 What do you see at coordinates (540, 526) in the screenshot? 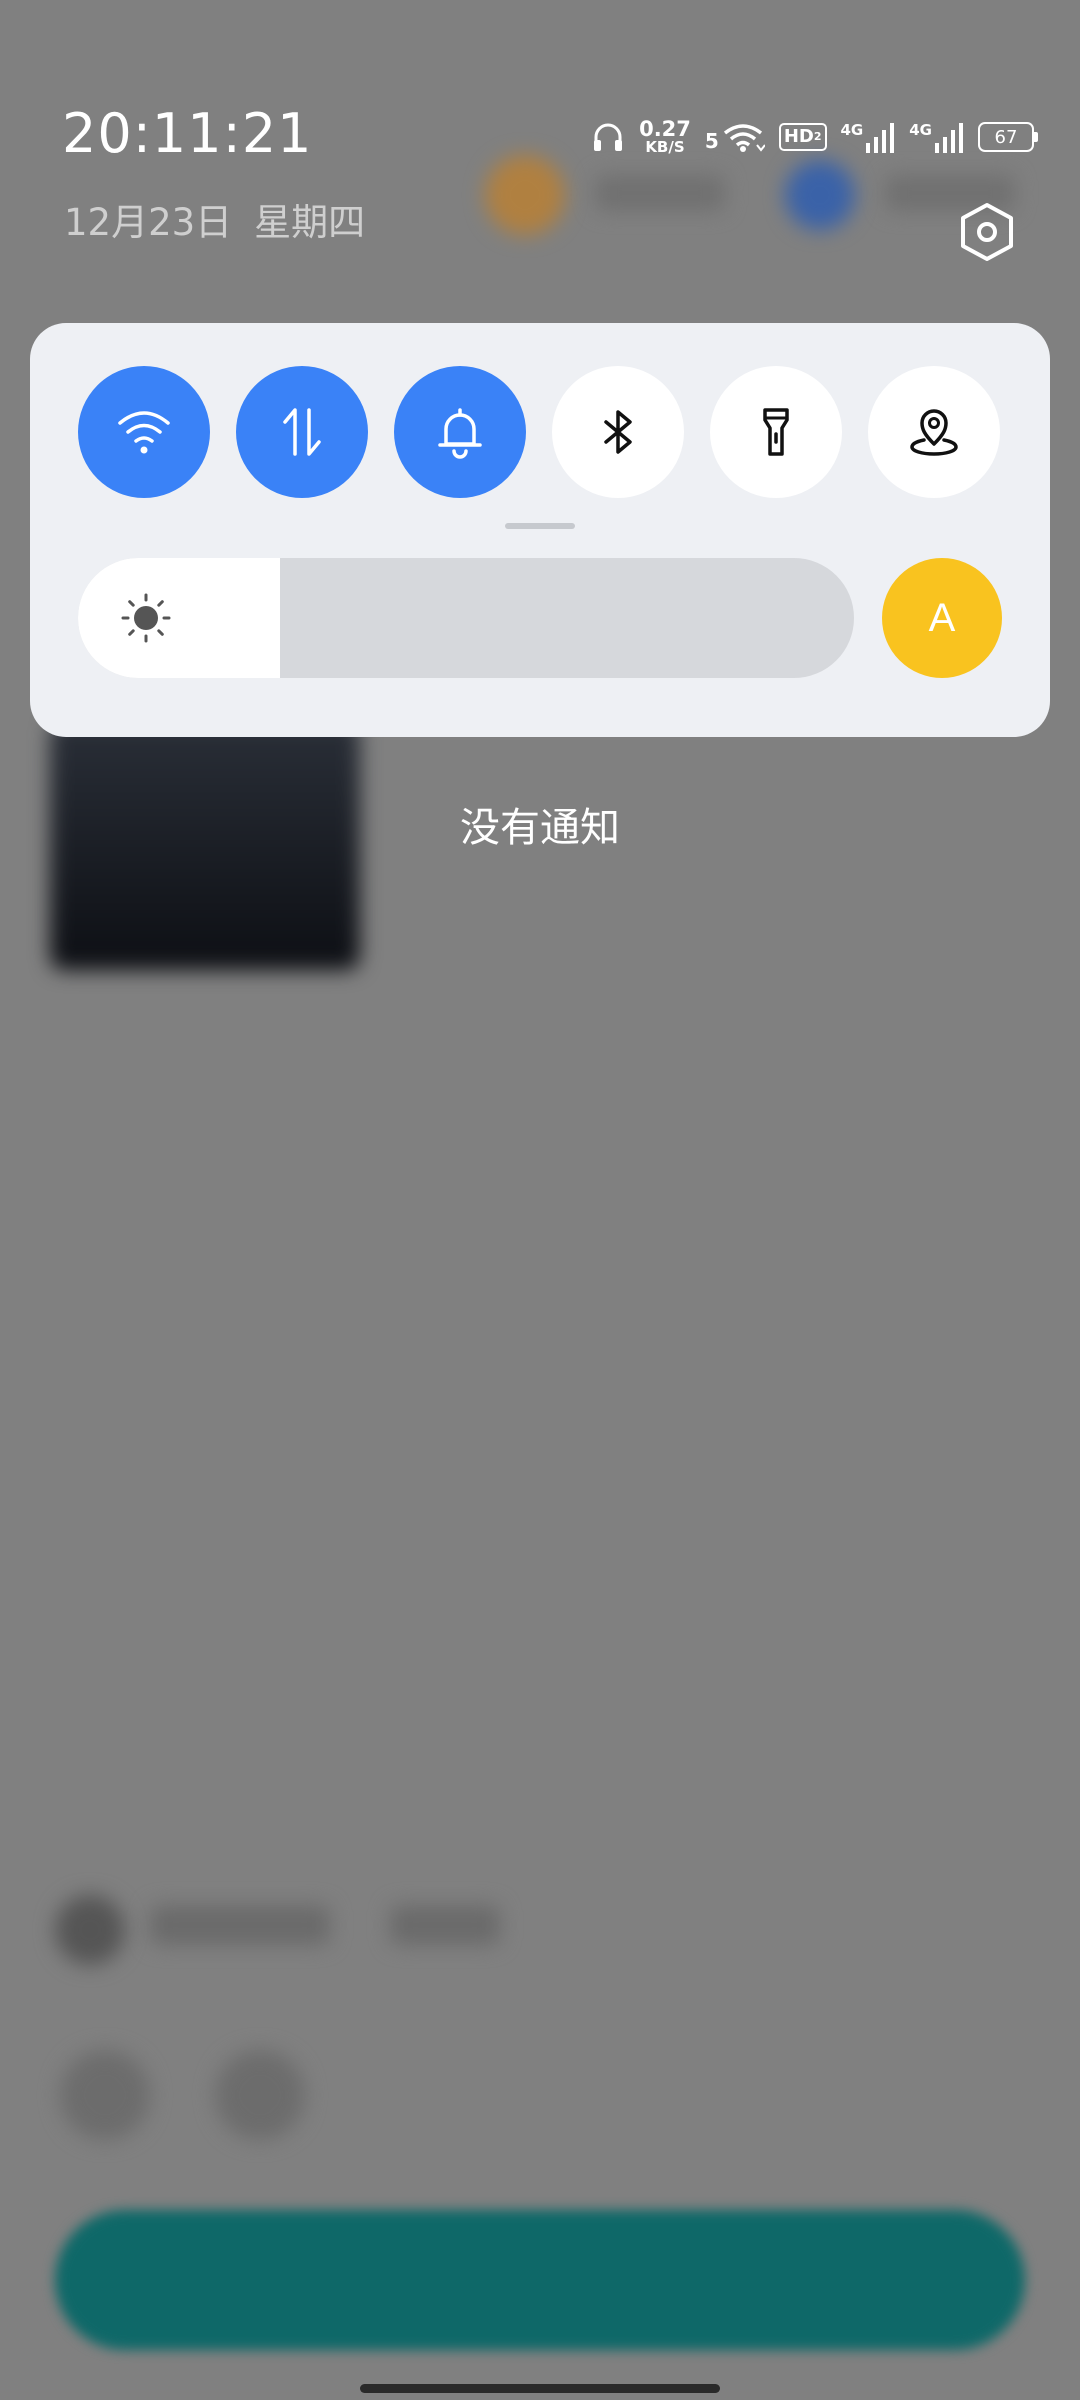
I see `expand-handle` at bounding box center [540, 526].